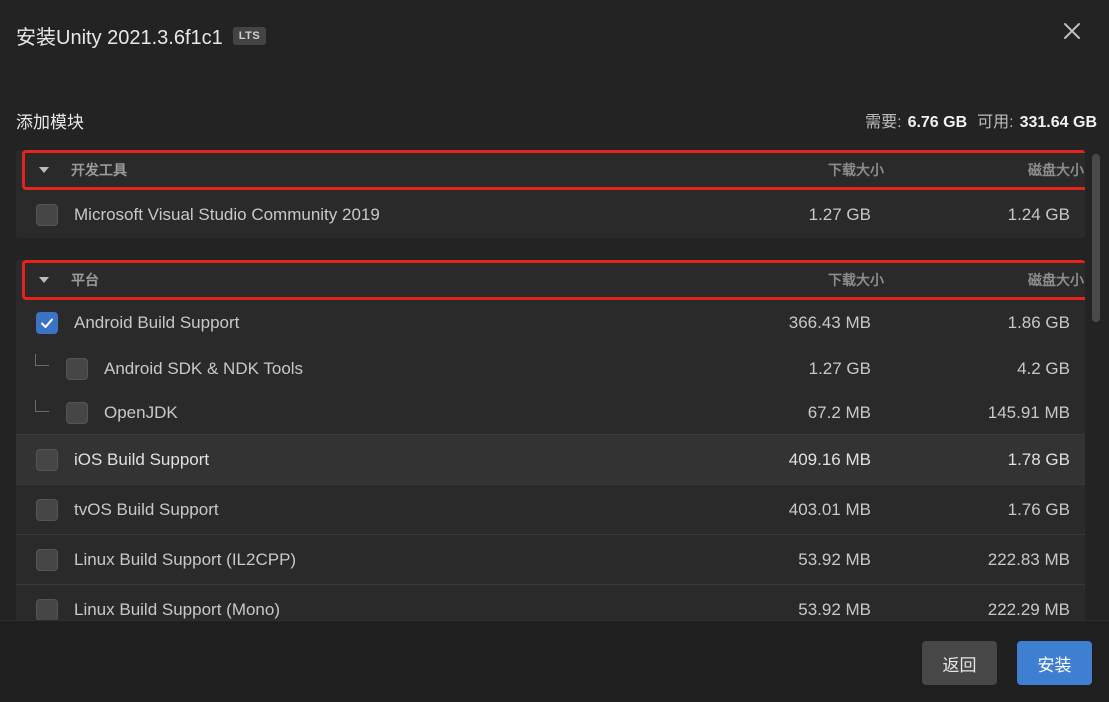 This screenshot has height=702, width=1109. I want to click on module-row-android-sdk-ndk: Android SDK & NDK Tools 1.27 GB 4.2 GB, so click(550, 369).